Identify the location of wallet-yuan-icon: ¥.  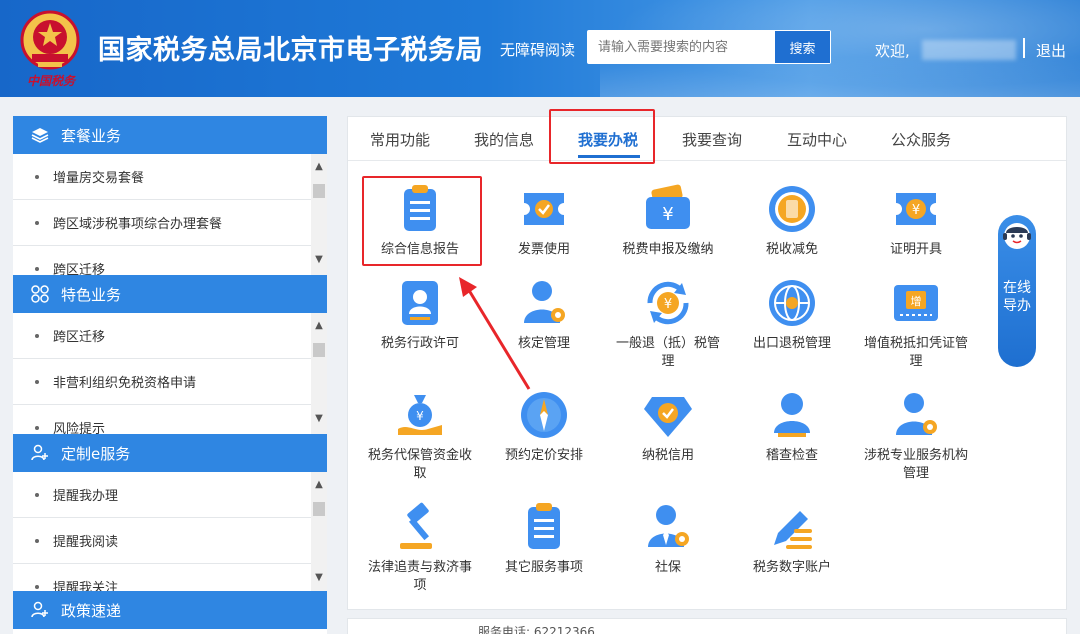
(668, 206).